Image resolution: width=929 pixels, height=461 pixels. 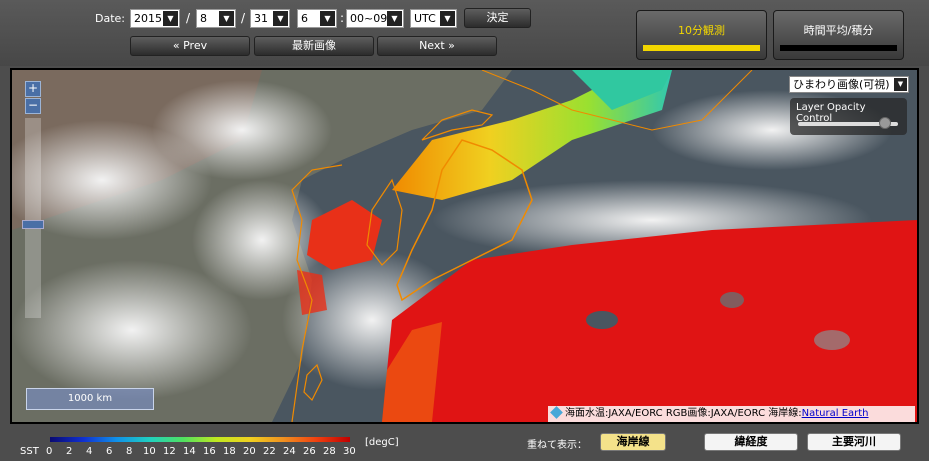 What do you see at coordinates (33, 224) in the screenshot?
I see `zoom-slider-handle` at bounding box center [33, 224].